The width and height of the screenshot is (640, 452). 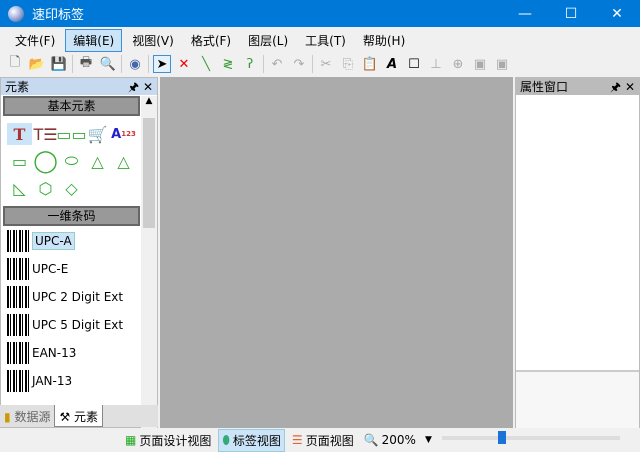 What do you see at coordinates (123, 134) in the screenshot?
I see `serial-number-icon: A 123` at bounding box center [123, 134].